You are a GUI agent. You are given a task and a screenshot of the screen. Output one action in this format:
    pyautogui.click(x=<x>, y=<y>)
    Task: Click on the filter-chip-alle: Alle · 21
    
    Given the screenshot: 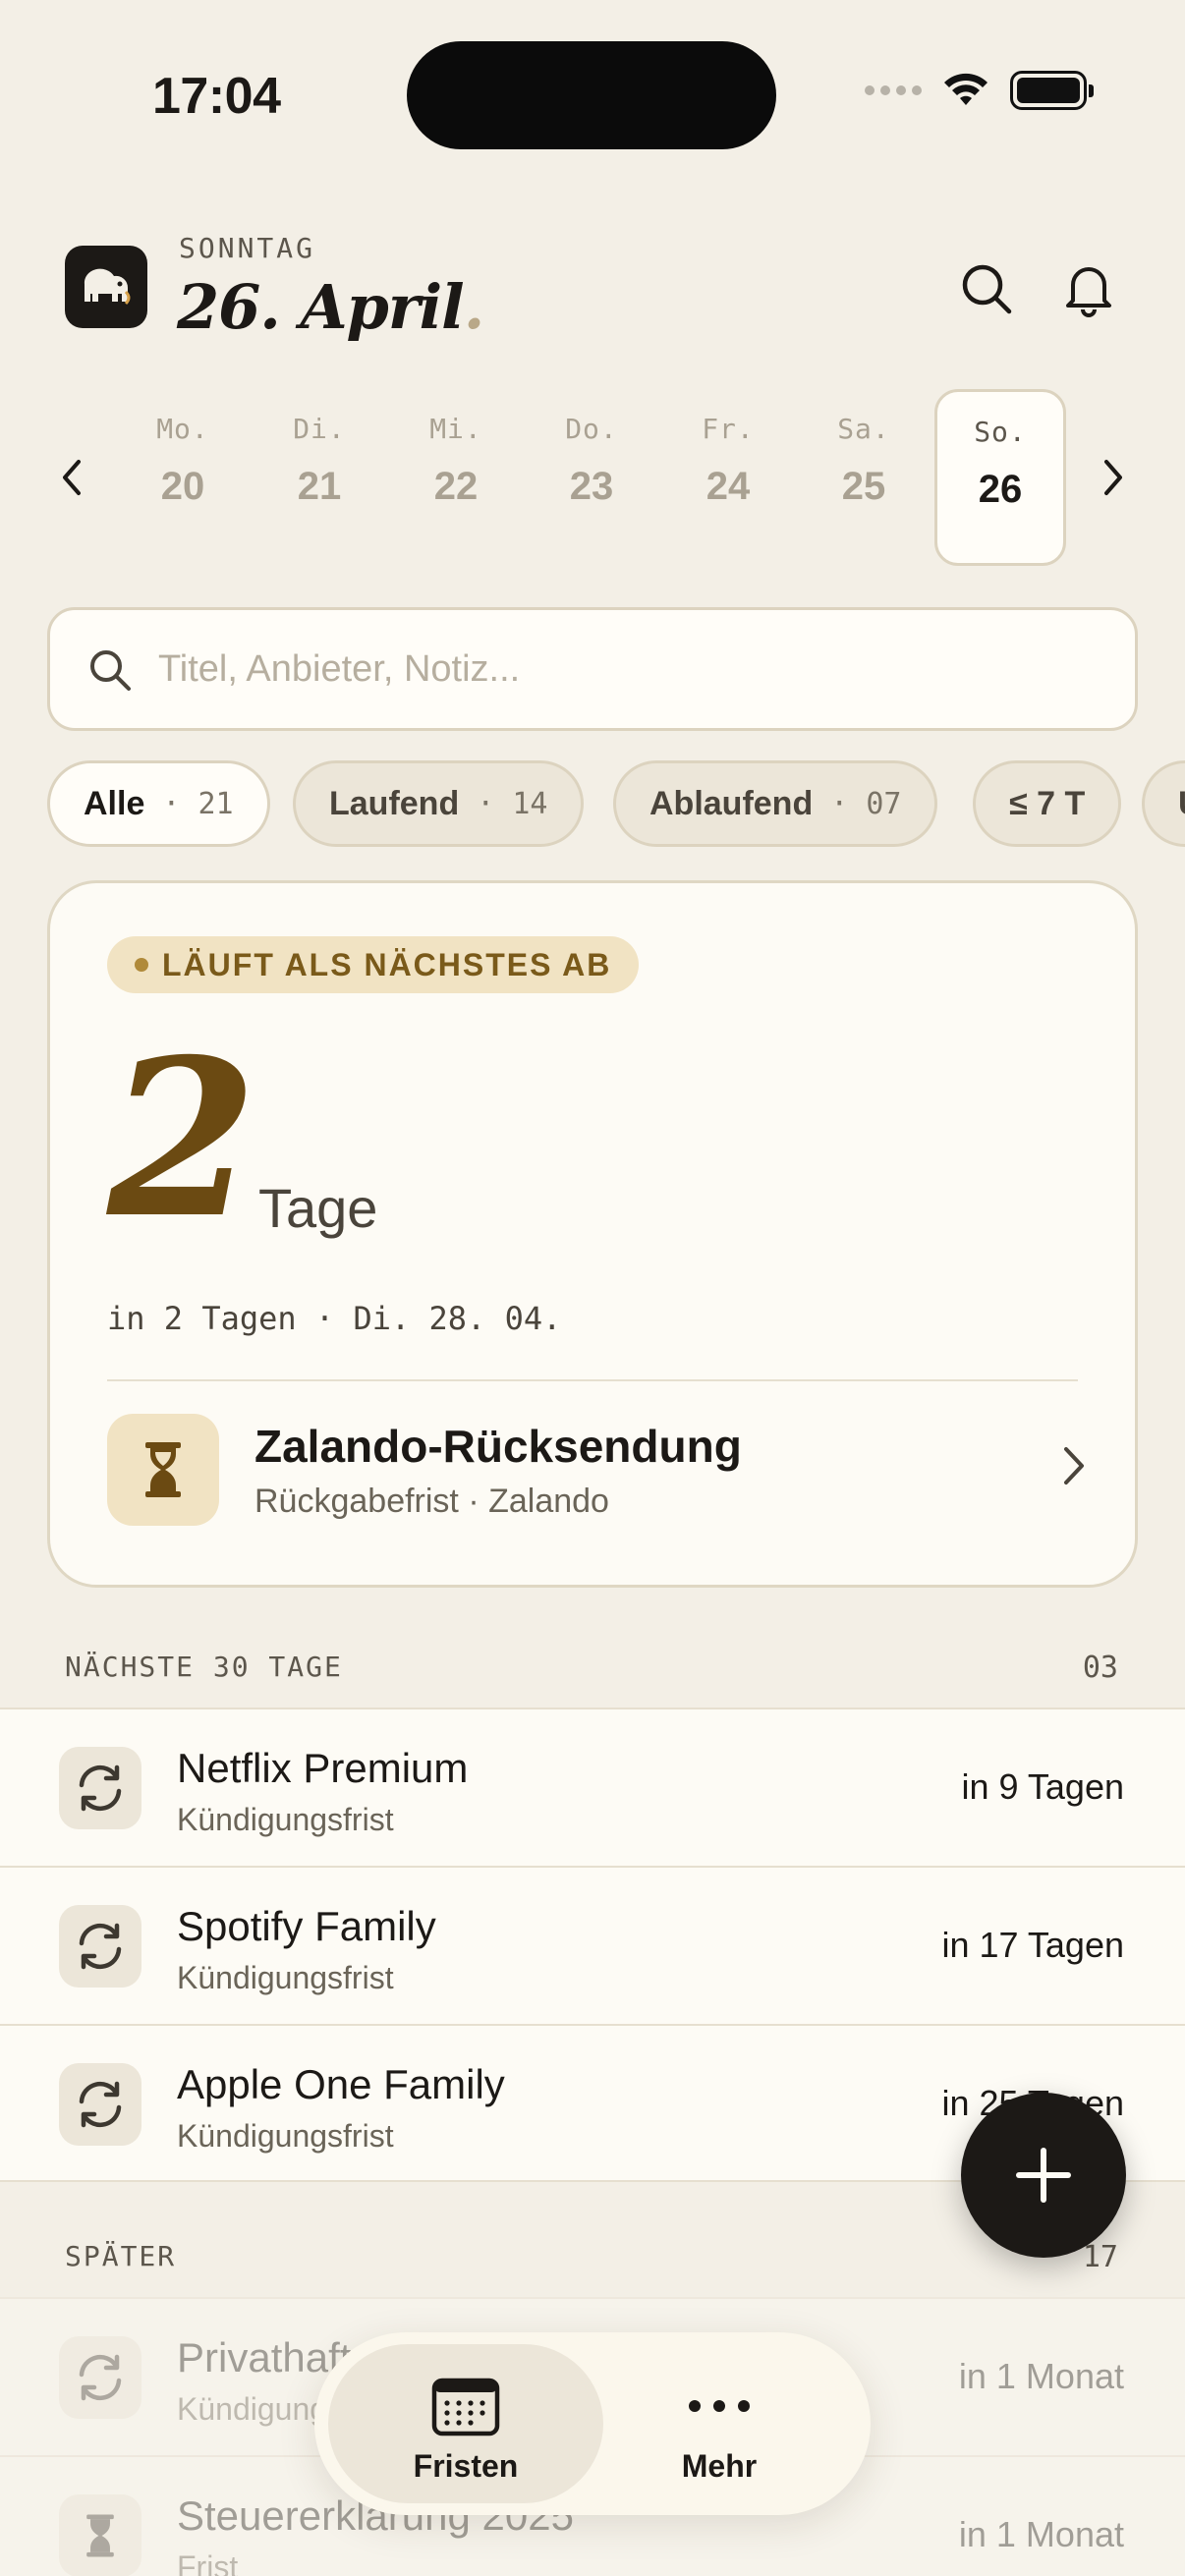 What is the action you would take?
    pyautogui.click(x=159, y=803)
    